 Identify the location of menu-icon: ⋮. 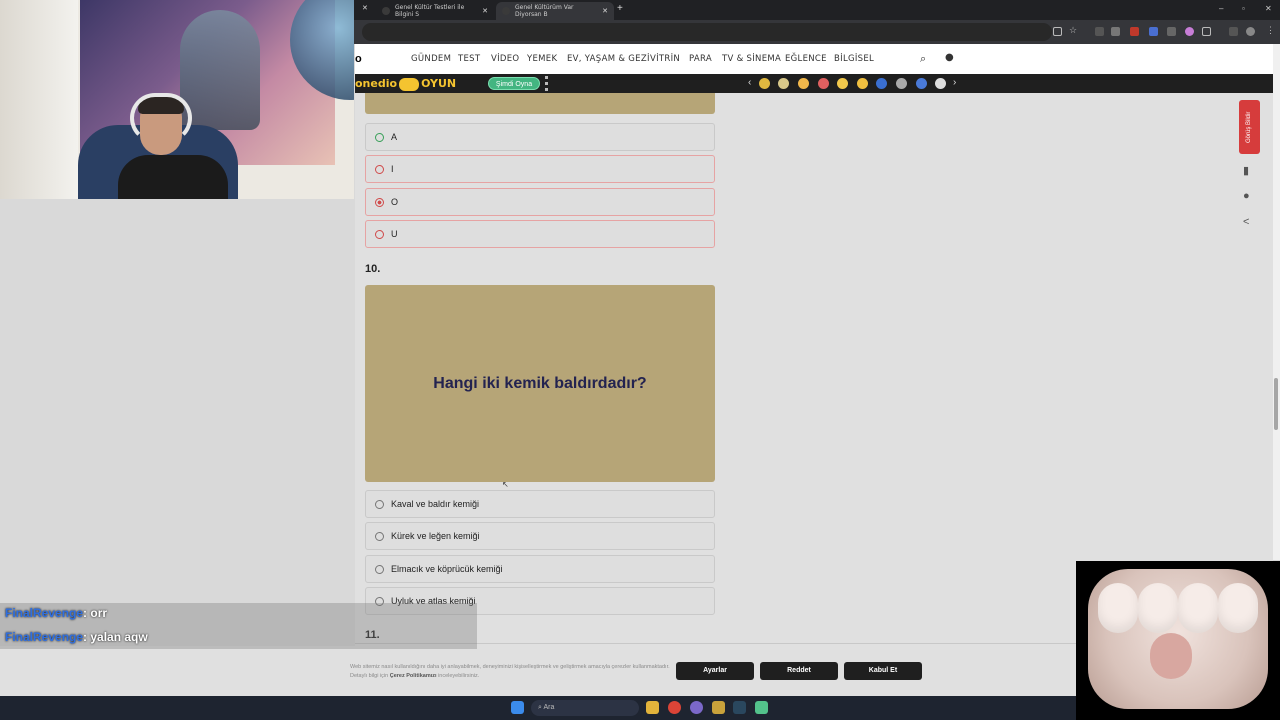
(1270, 30).